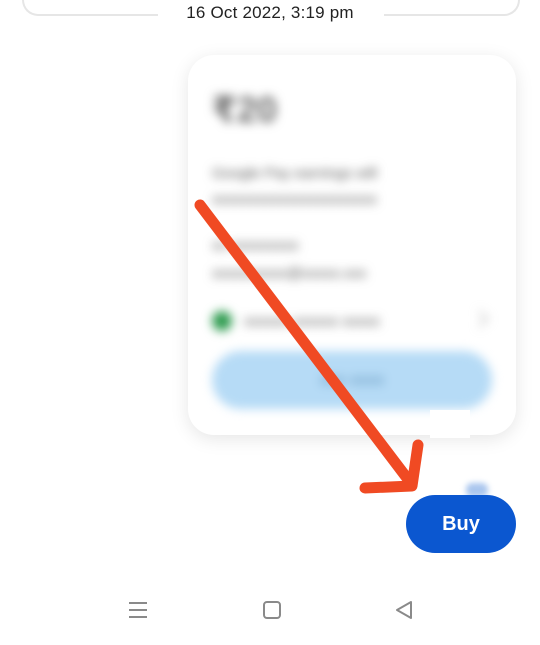  I want to click on chevron-right-icon, so click(480, 319).